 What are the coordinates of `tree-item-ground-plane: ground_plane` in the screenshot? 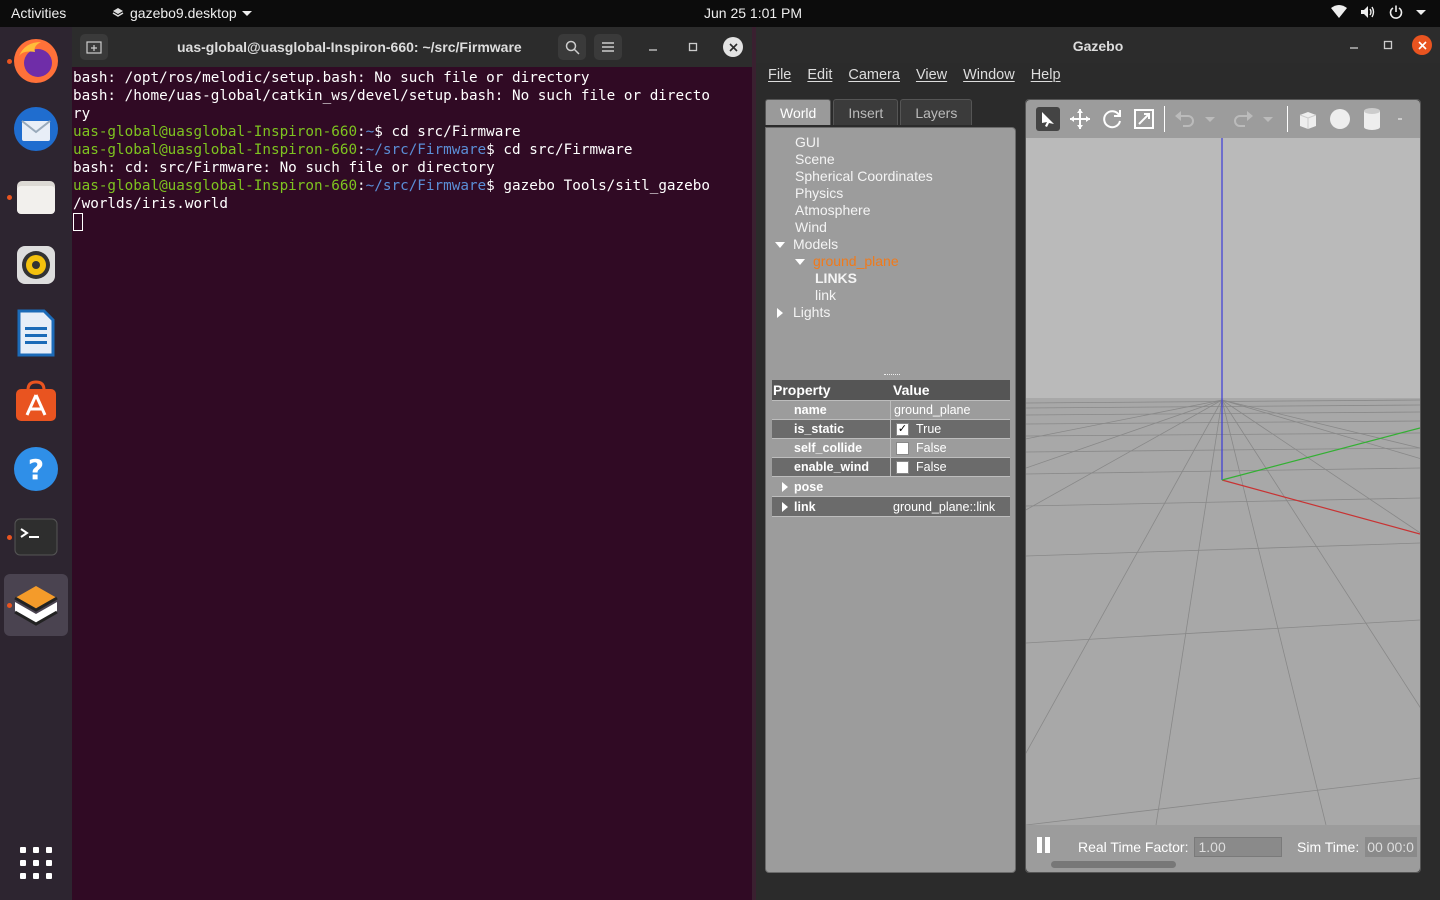 It's located at (854, 261).